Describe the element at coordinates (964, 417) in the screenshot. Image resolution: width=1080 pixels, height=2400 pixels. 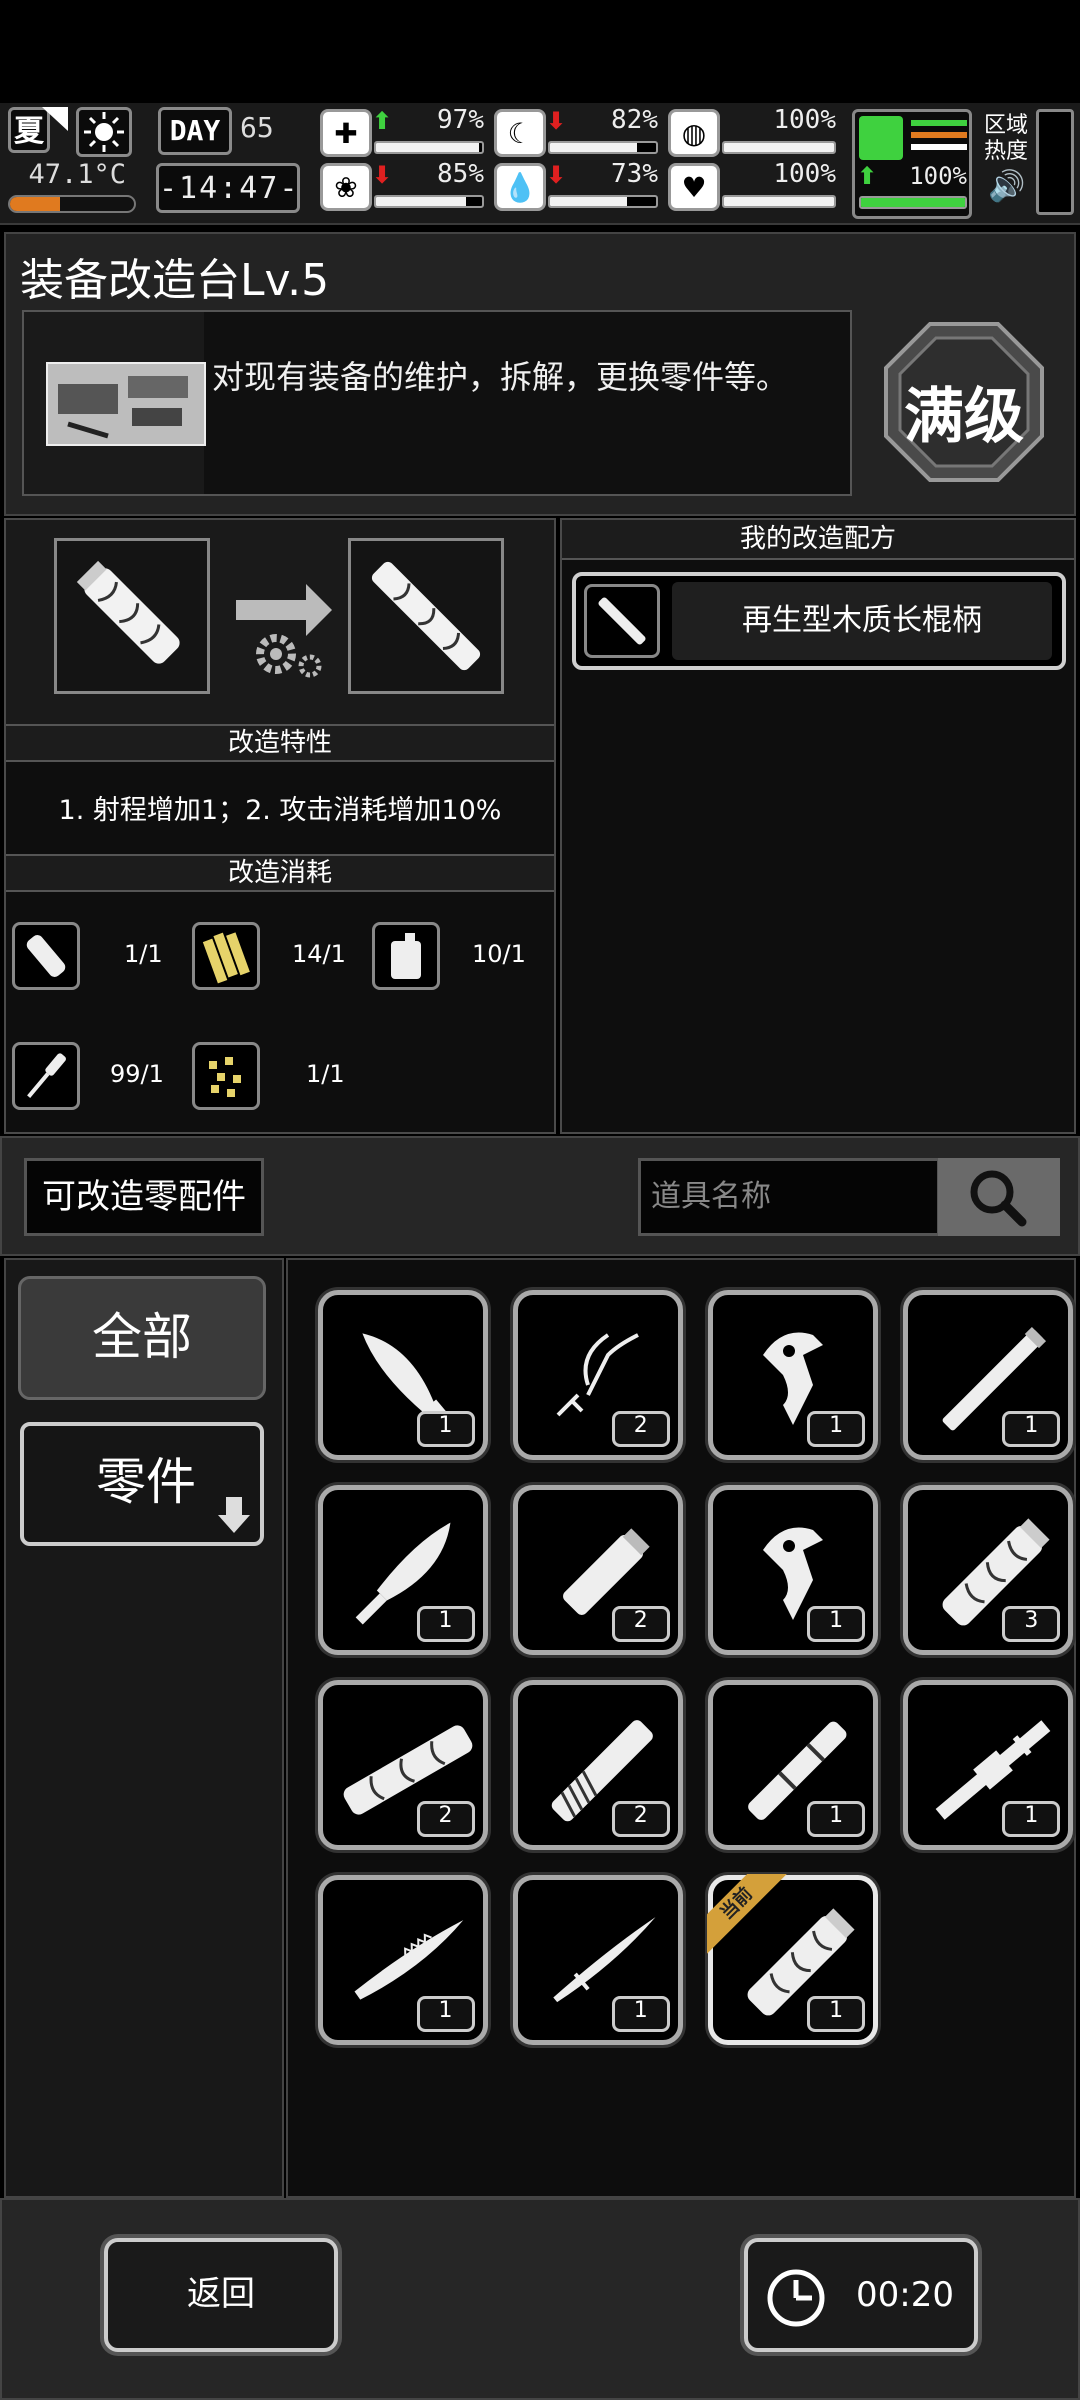
I see `max-level-text: 满级` at that location.